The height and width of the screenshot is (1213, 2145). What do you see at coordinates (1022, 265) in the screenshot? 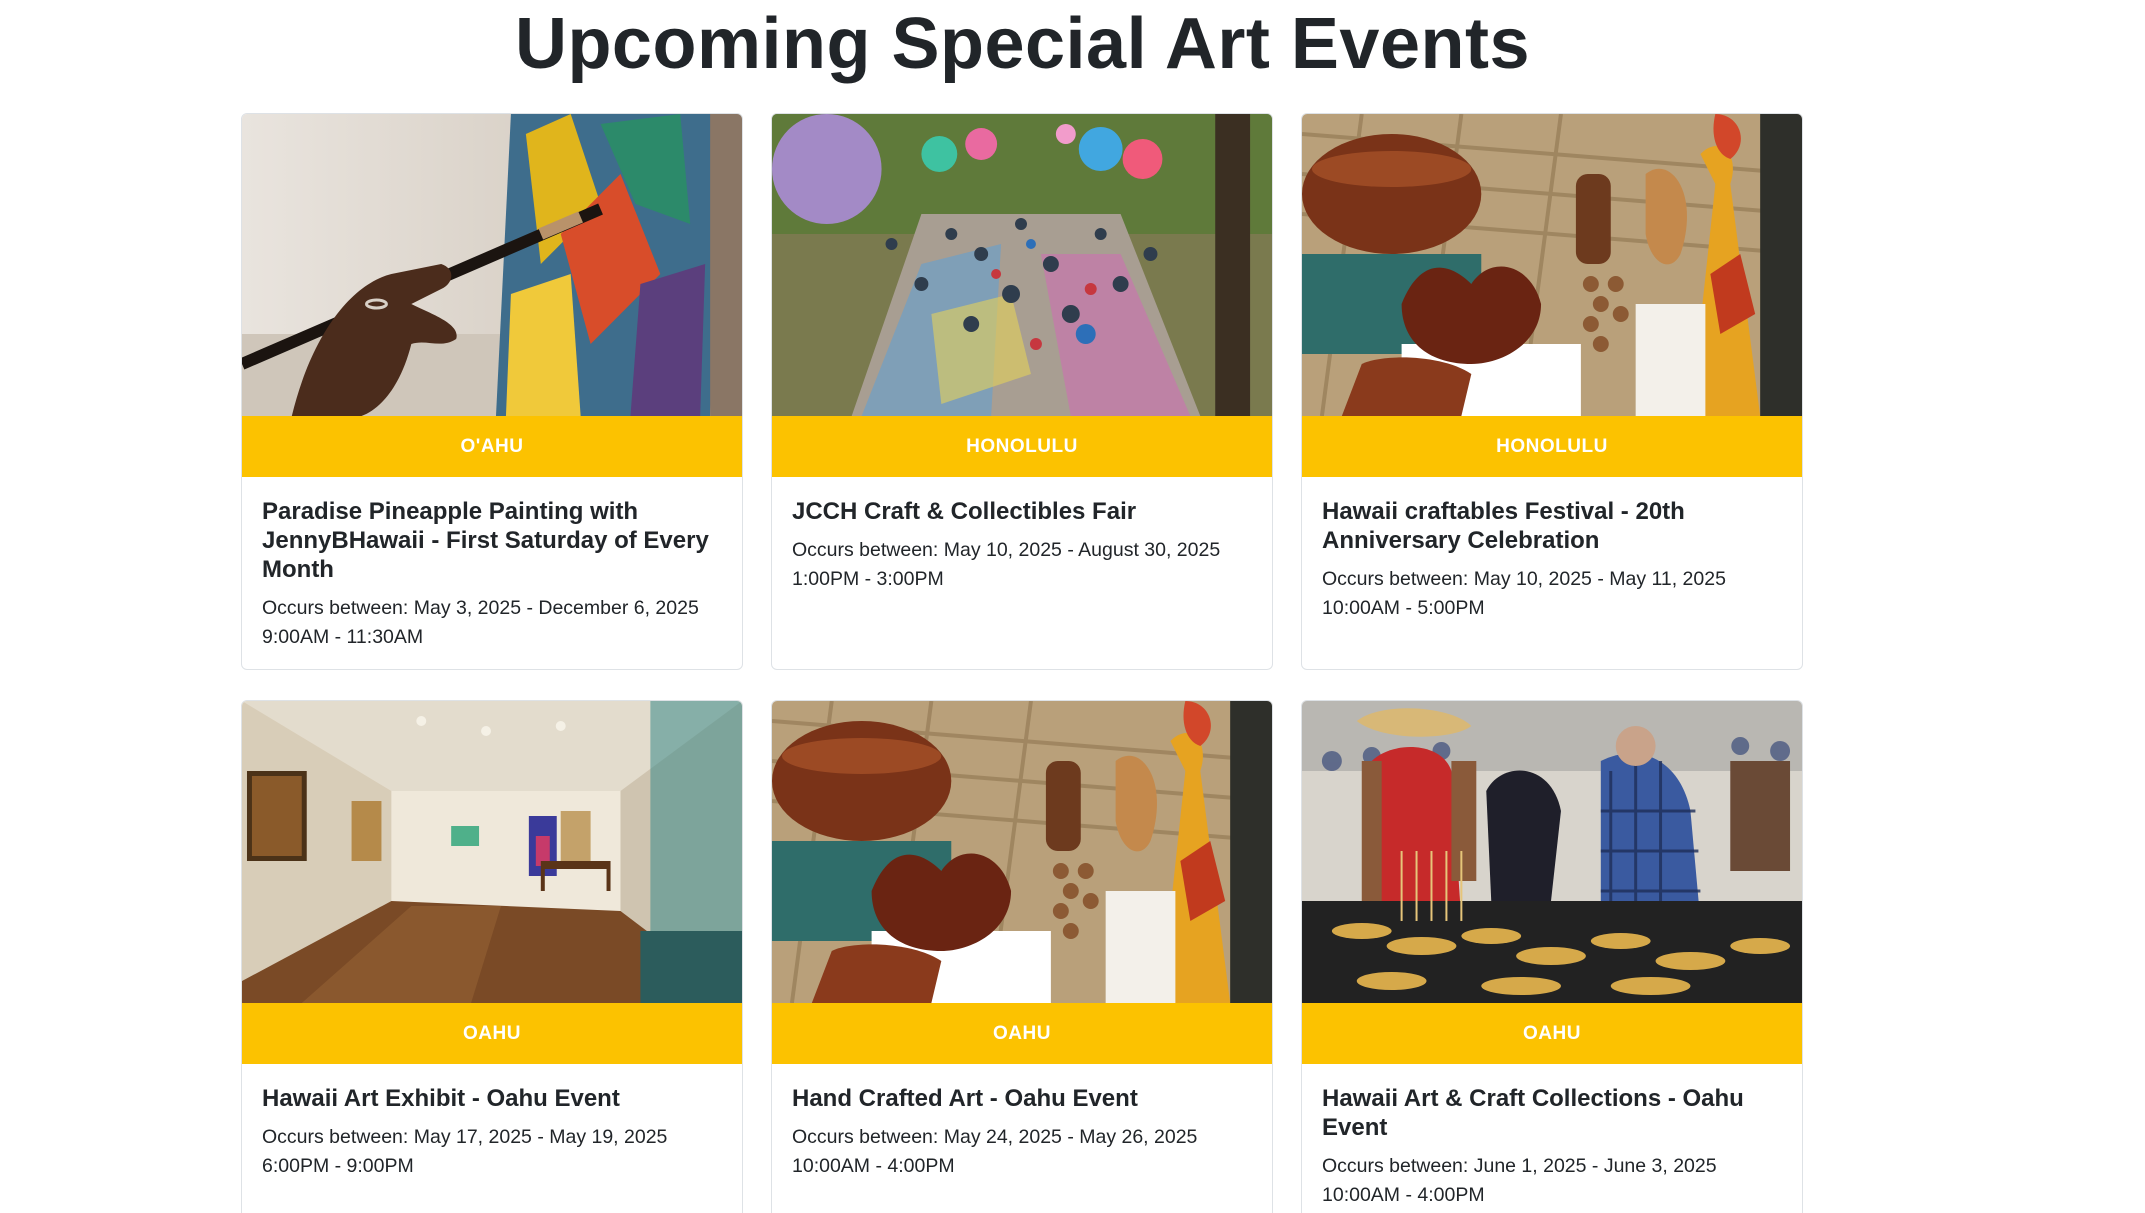
I see `event-image-fair` at bounding box center [1022, 265].